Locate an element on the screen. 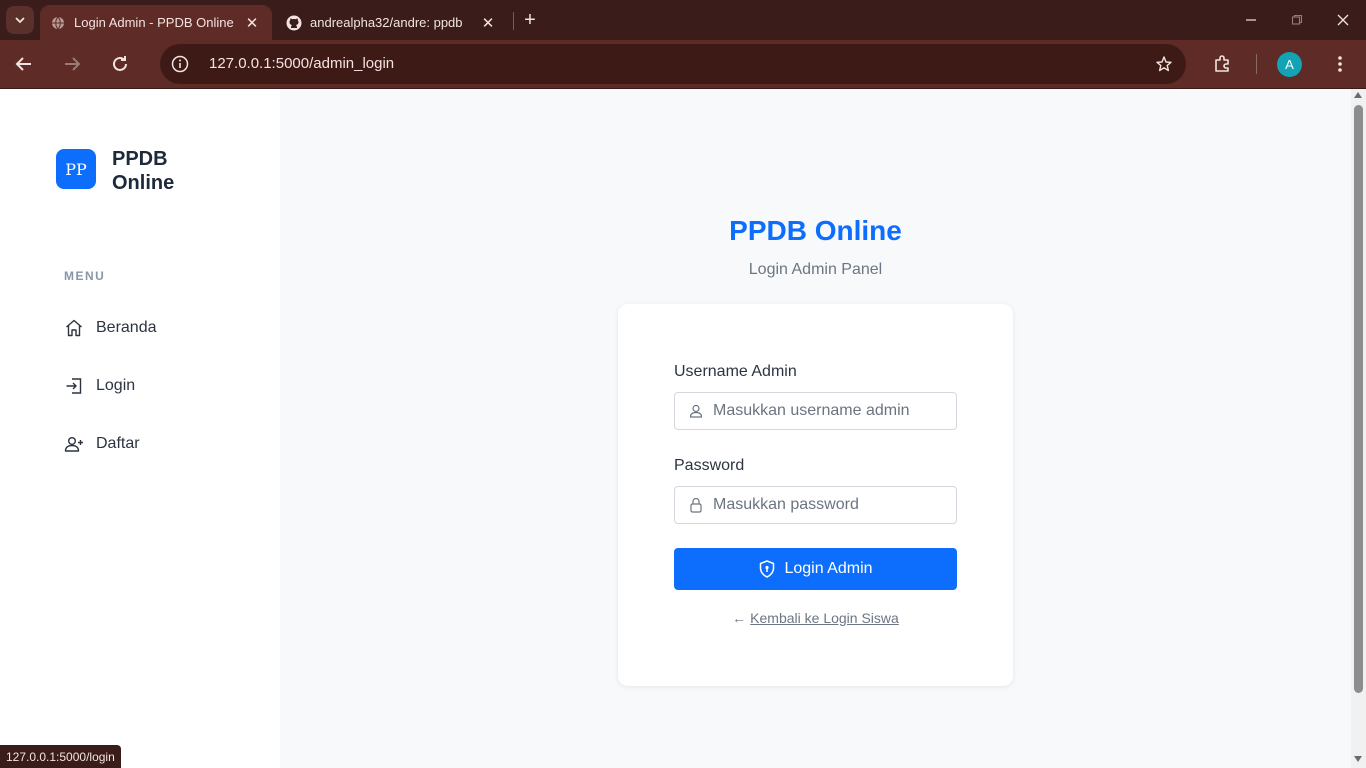 This screenshot has height=768, width=1366. new-tab-button: + is located at coordinates (530, 20).